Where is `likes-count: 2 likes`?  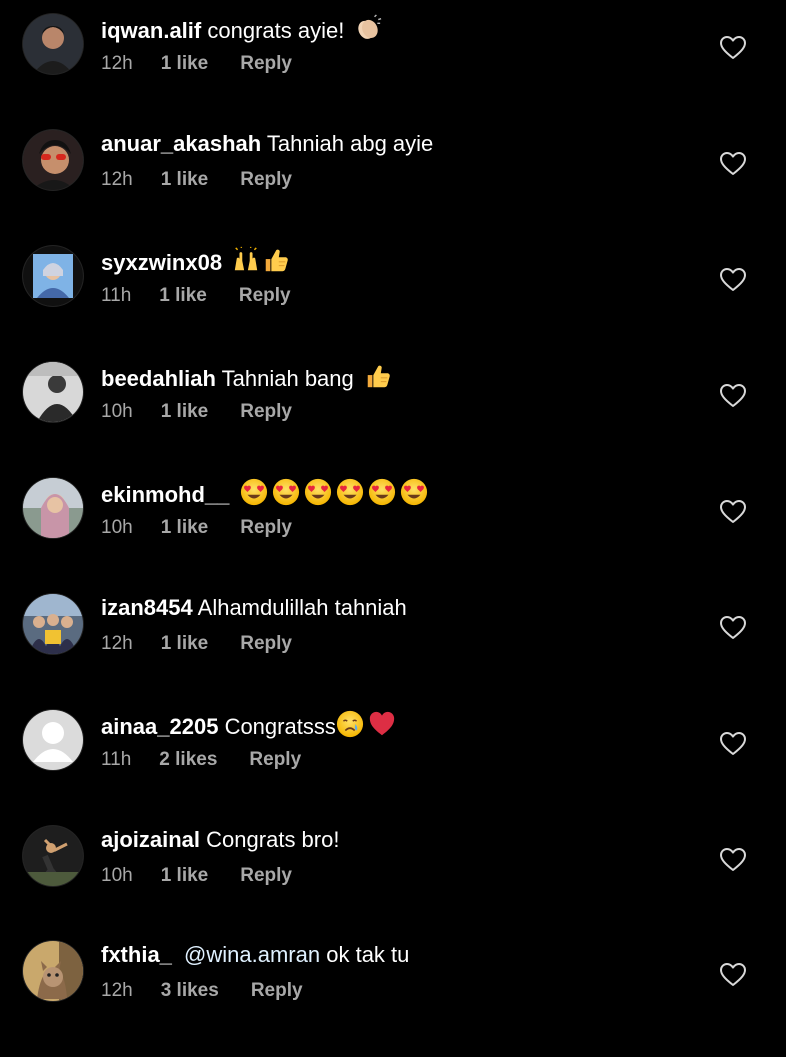
likes-count: 2 likes is located at coordinates (188, 760).